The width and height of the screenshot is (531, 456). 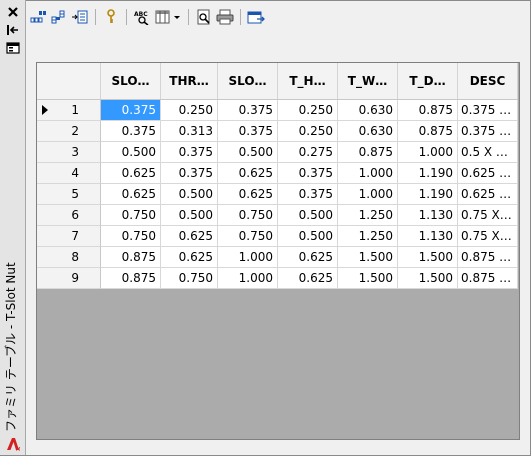 What do you see at coordinates (13, 48) in the screenshot?
I see `properties-icon` at bounding box center [13, 48].